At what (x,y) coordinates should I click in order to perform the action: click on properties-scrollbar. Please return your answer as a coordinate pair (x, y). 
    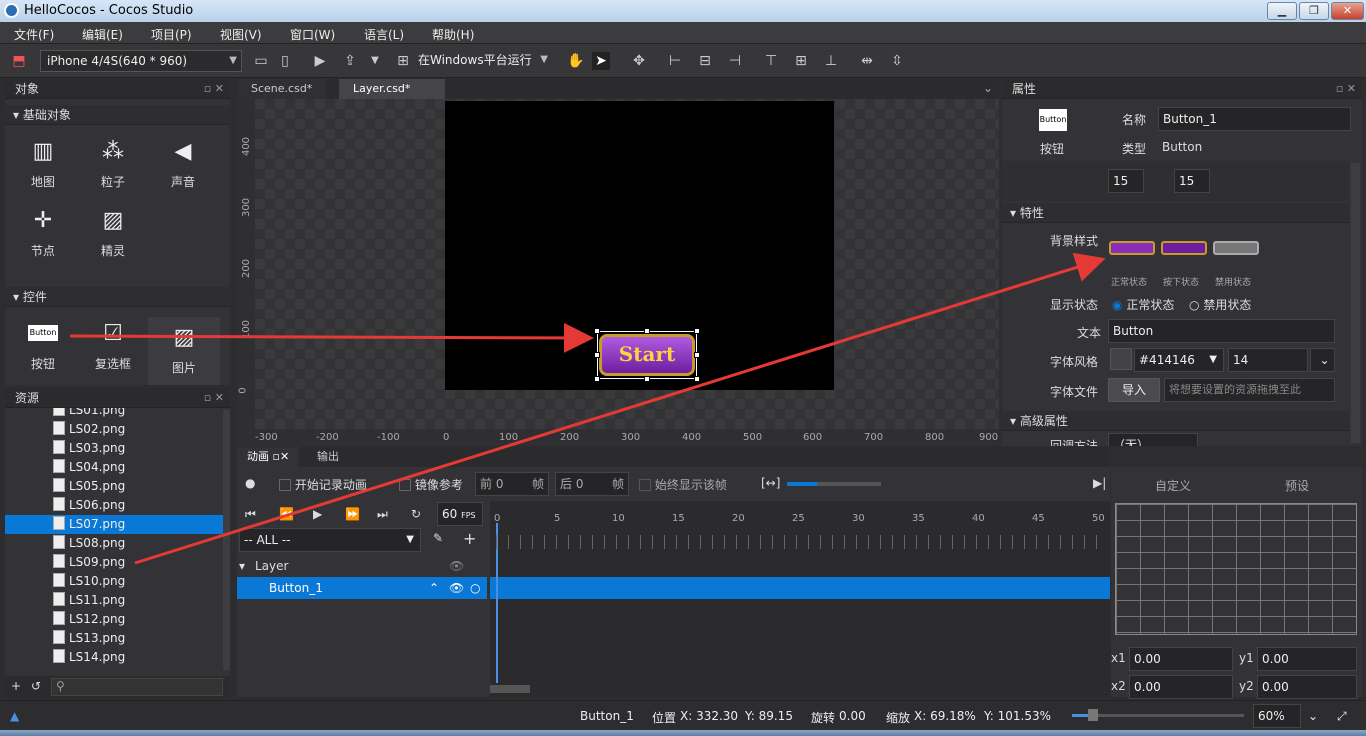
    Looking at the image, I should click on (1355, 303).